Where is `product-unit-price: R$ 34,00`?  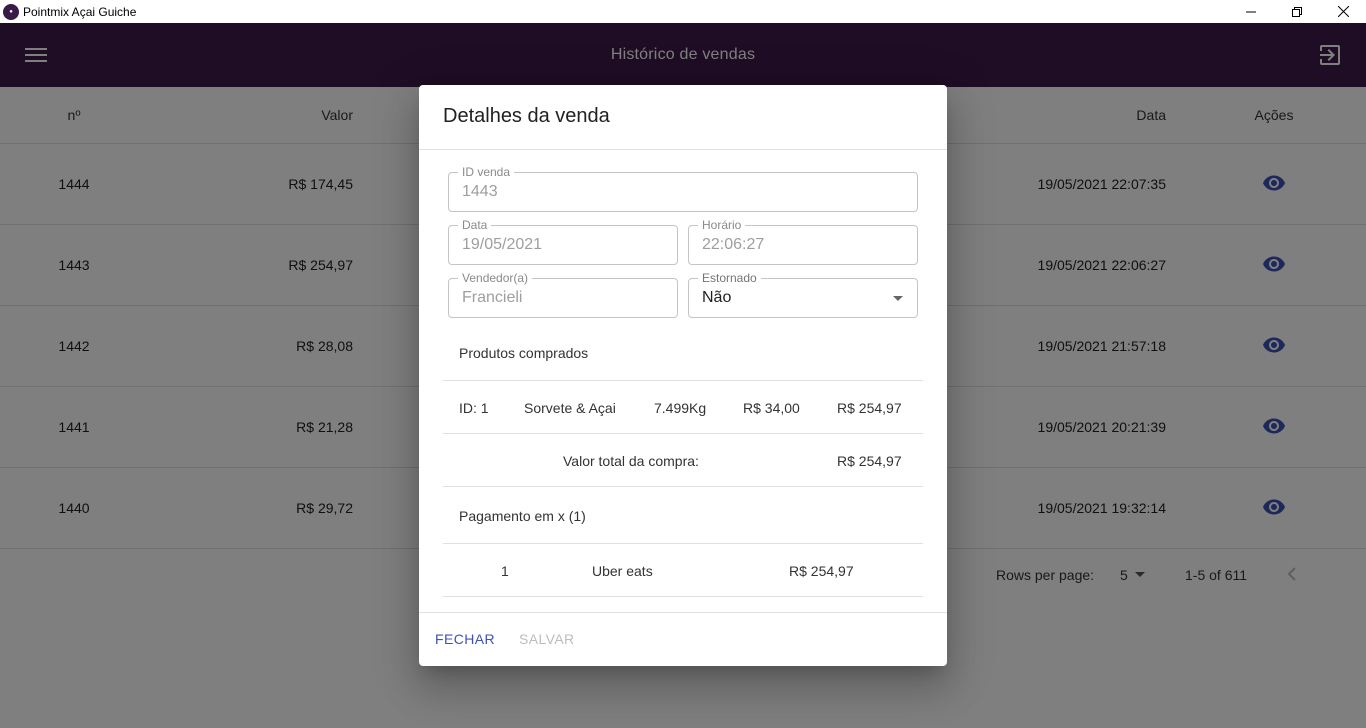
product-unit-price: R$ 34,00 is located at coordinates (771, 408).